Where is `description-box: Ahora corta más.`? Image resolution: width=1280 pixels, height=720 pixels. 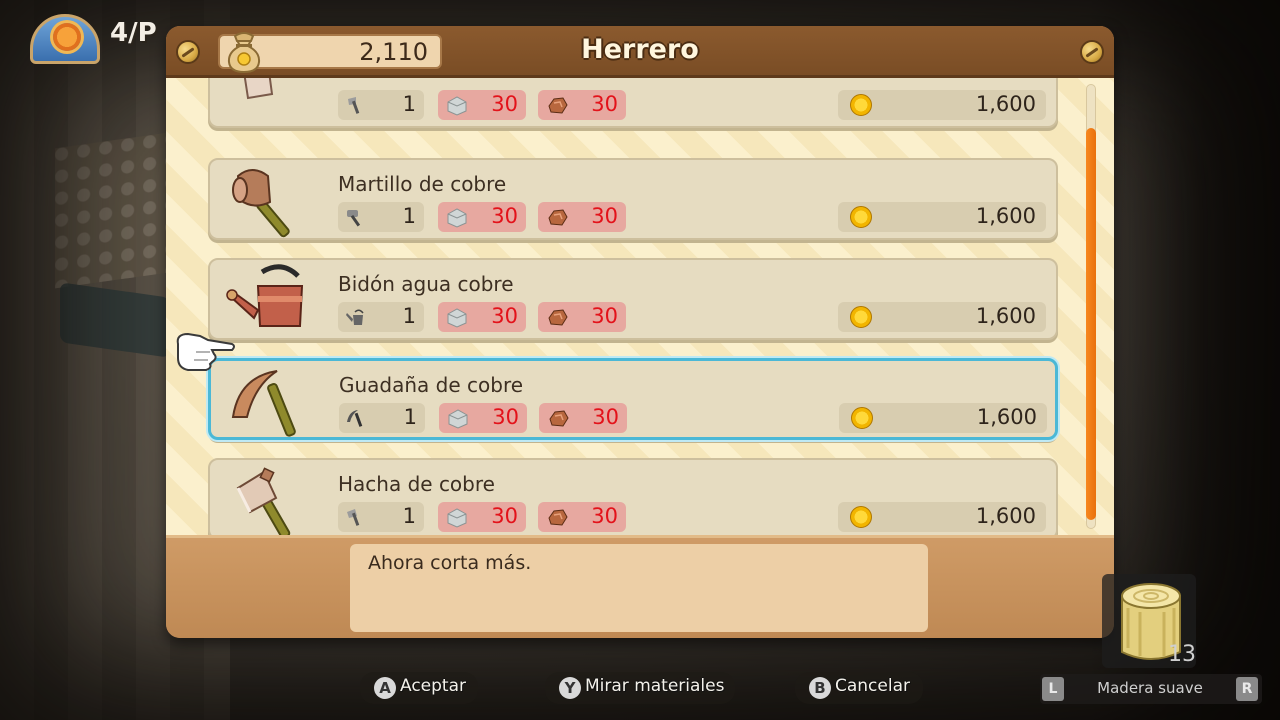 description-box: Ahora corta más. is located at coordinates (639, 588).